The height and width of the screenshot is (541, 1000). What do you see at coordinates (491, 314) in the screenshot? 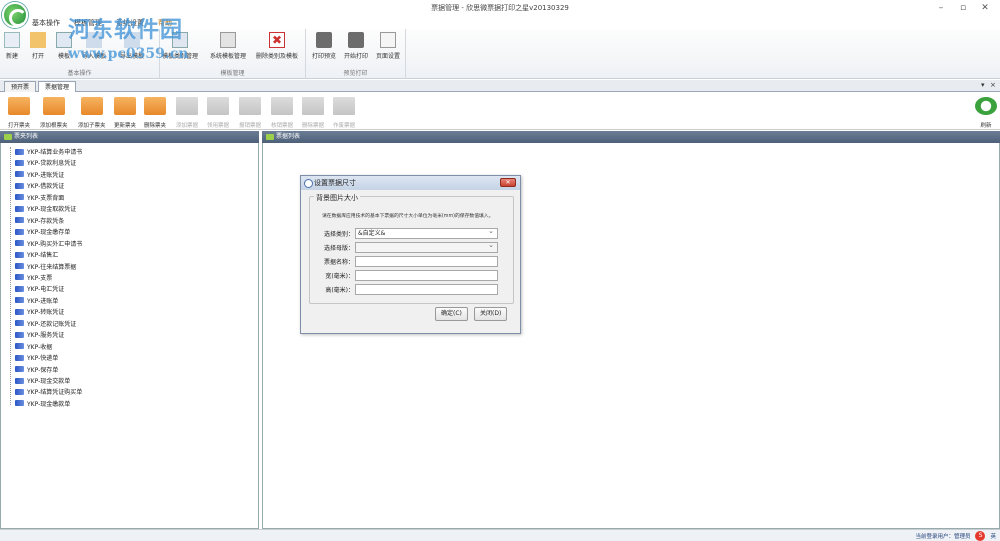
I see `cancel-button: 关闭(D)` at bounding box center [491, 314].